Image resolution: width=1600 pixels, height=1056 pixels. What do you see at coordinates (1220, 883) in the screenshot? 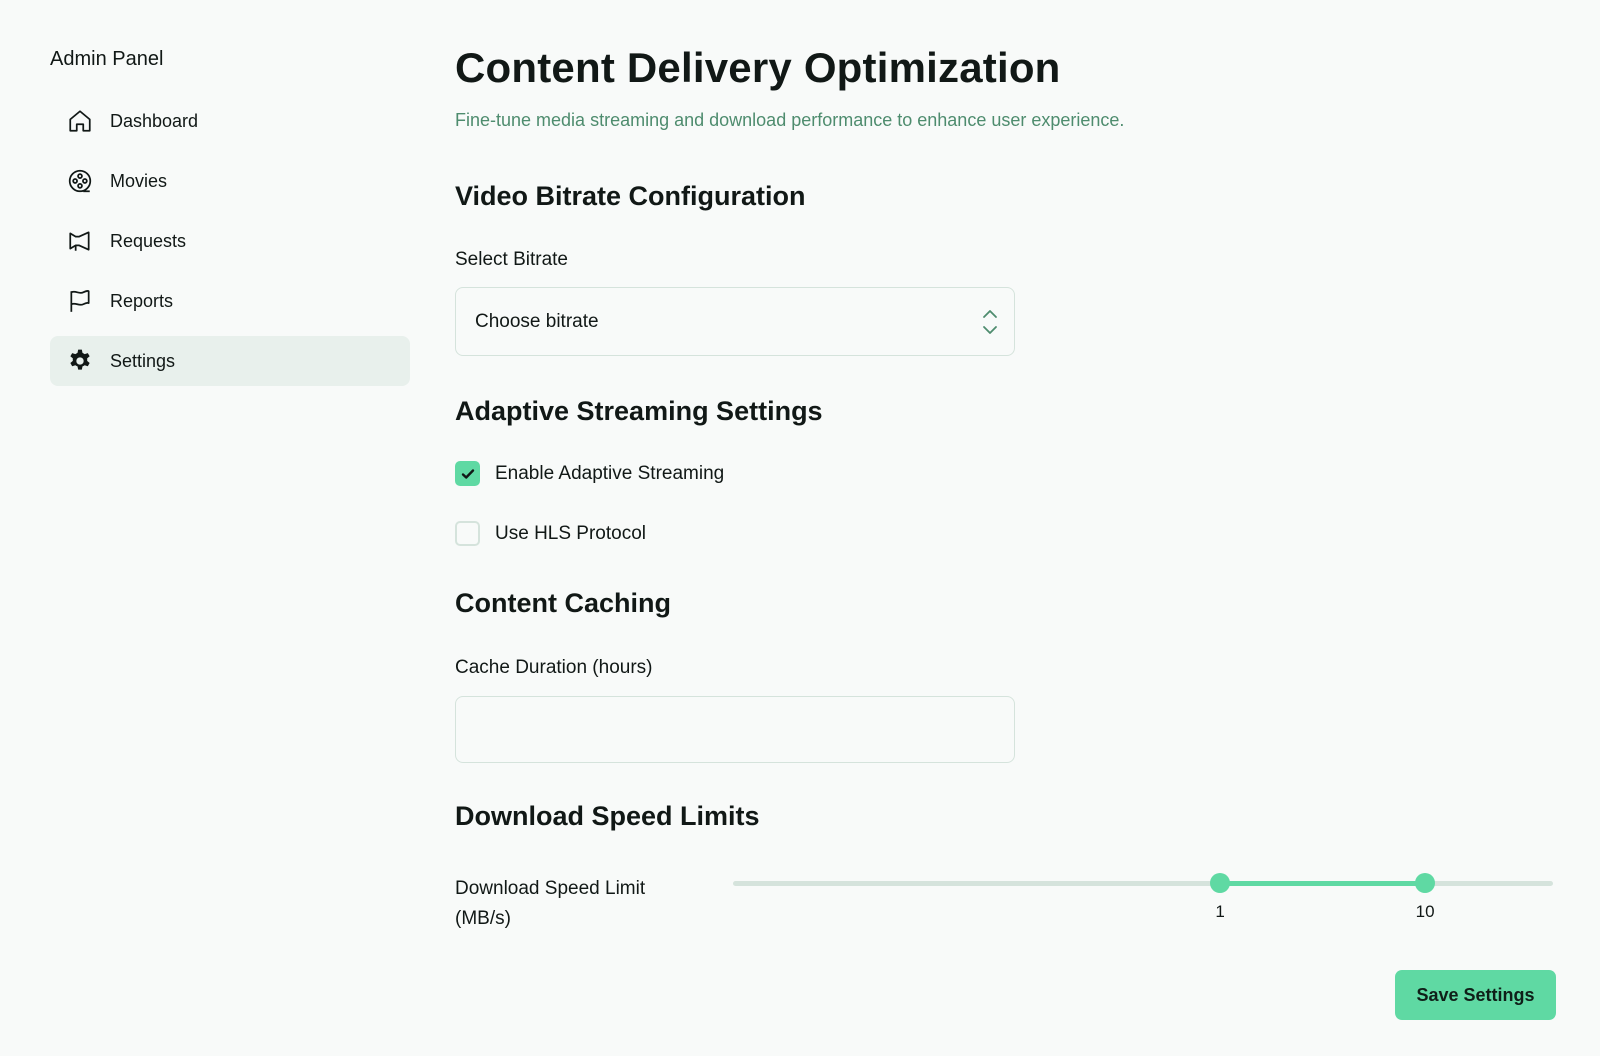
I see `slider-thumb-min` at bounding box center [1220, 883].